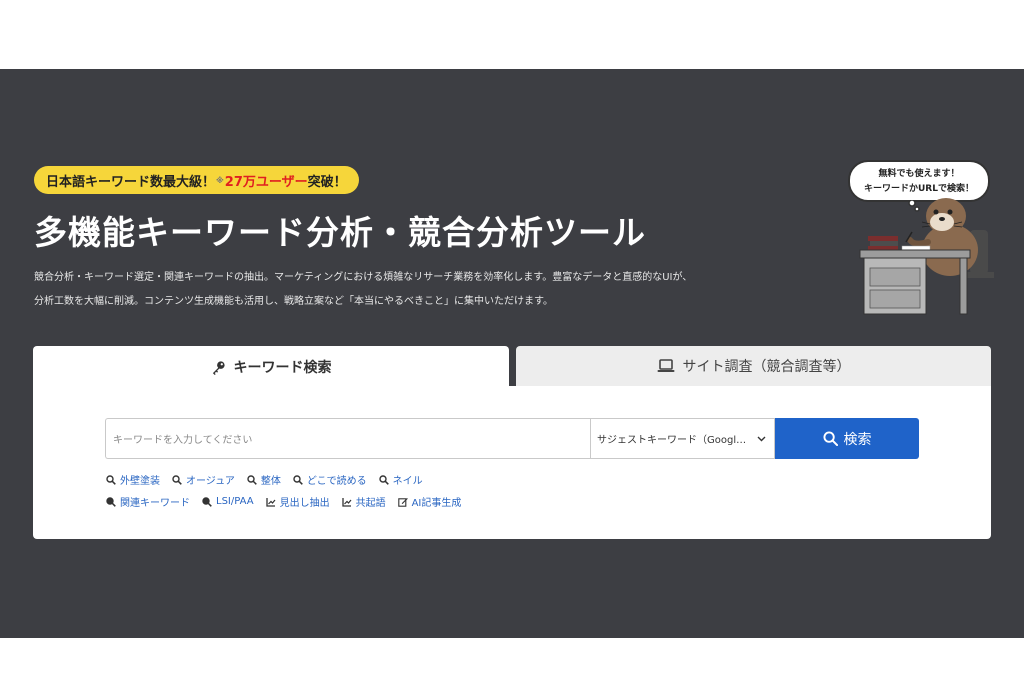  I want to click on key-icon, so click(218, 367).